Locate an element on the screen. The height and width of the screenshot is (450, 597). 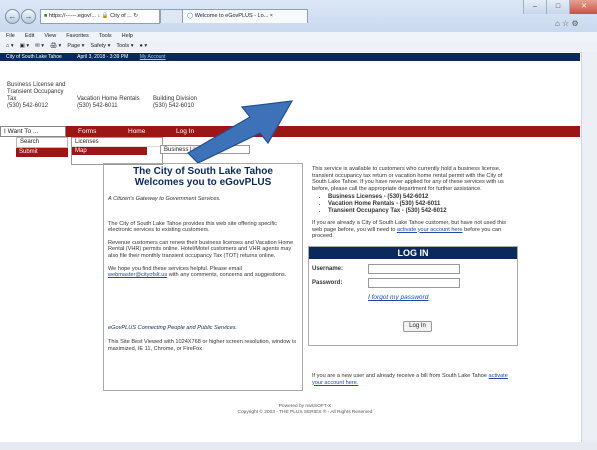
forms-dropdown: Licenses Map is located at coordinates (117, 151).